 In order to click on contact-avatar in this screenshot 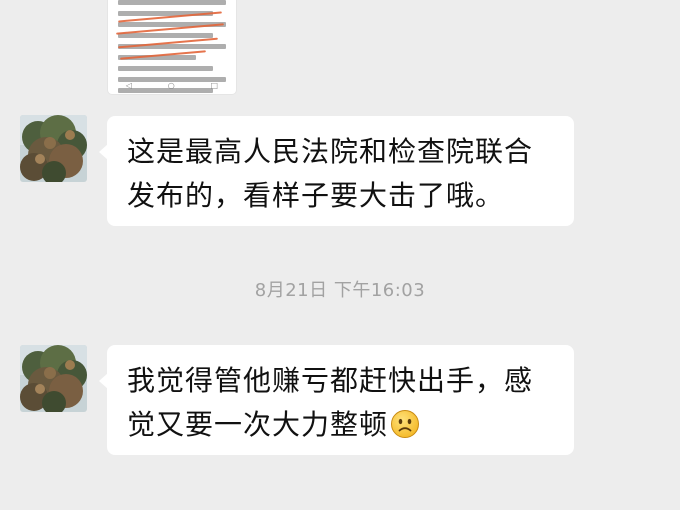, I will do `click(53, 148)`.